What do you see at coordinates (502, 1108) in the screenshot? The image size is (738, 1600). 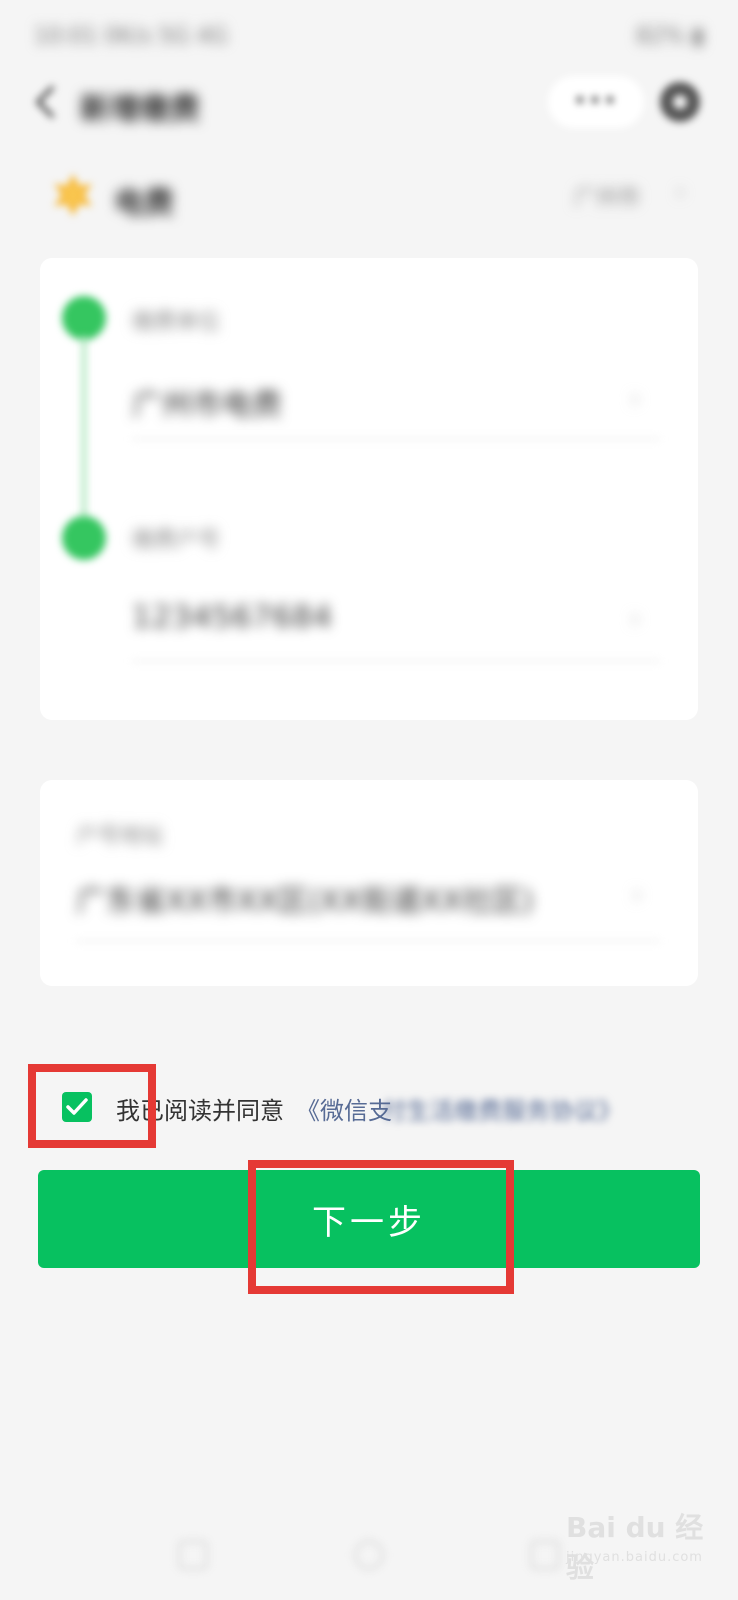 I see `agreement-link-rest: 付生活缴费服务协议》` at bounding box center [502, 1108].